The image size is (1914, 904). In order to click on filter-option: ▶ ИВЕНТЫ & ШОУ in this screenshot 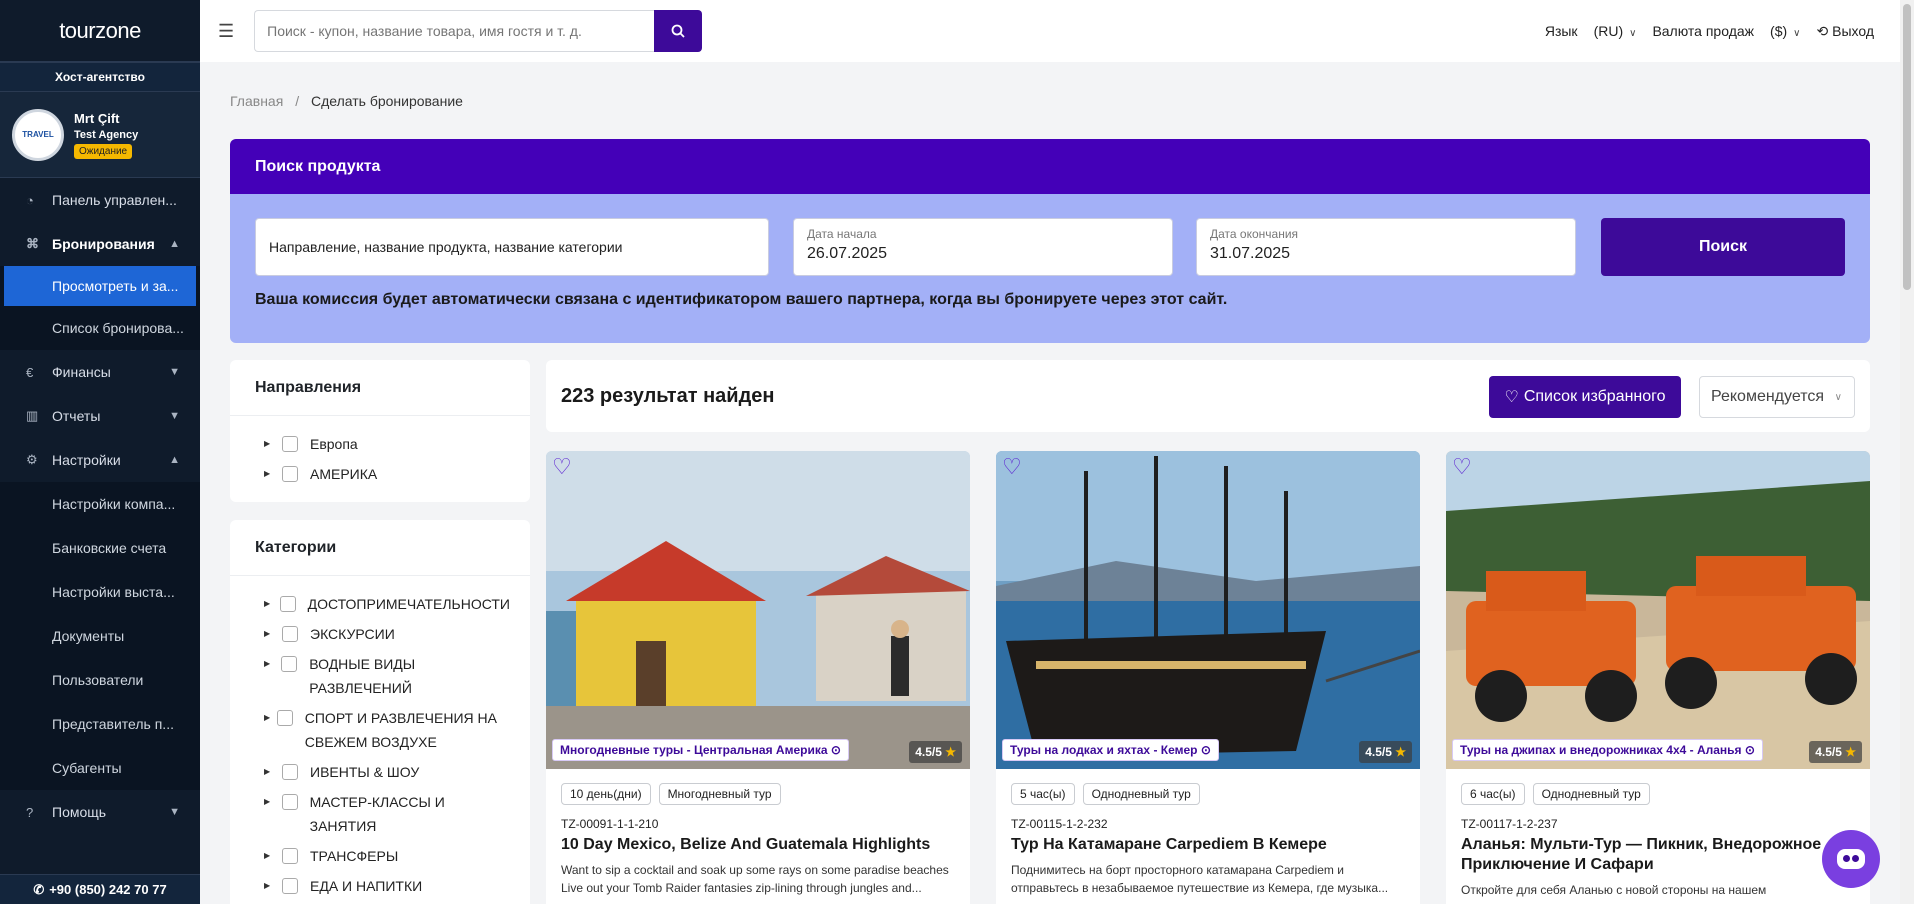, I will do `click(387, 772)`.